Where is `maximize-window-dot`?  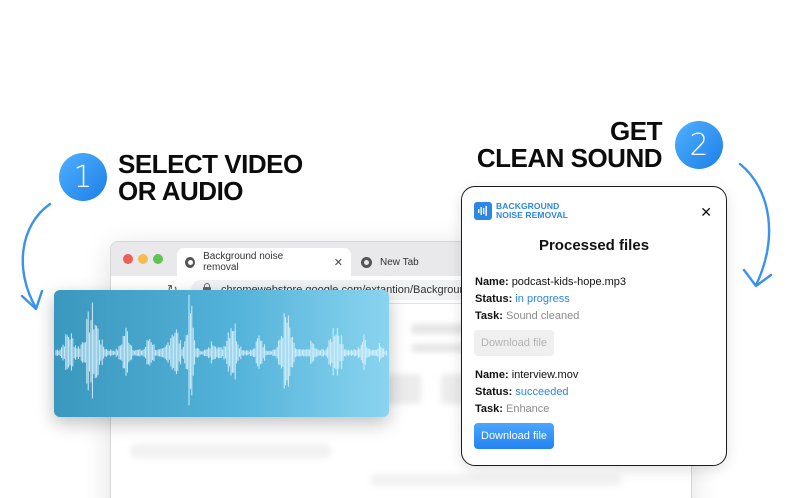
maximize-window-dot is located at coordinates (158, 259).